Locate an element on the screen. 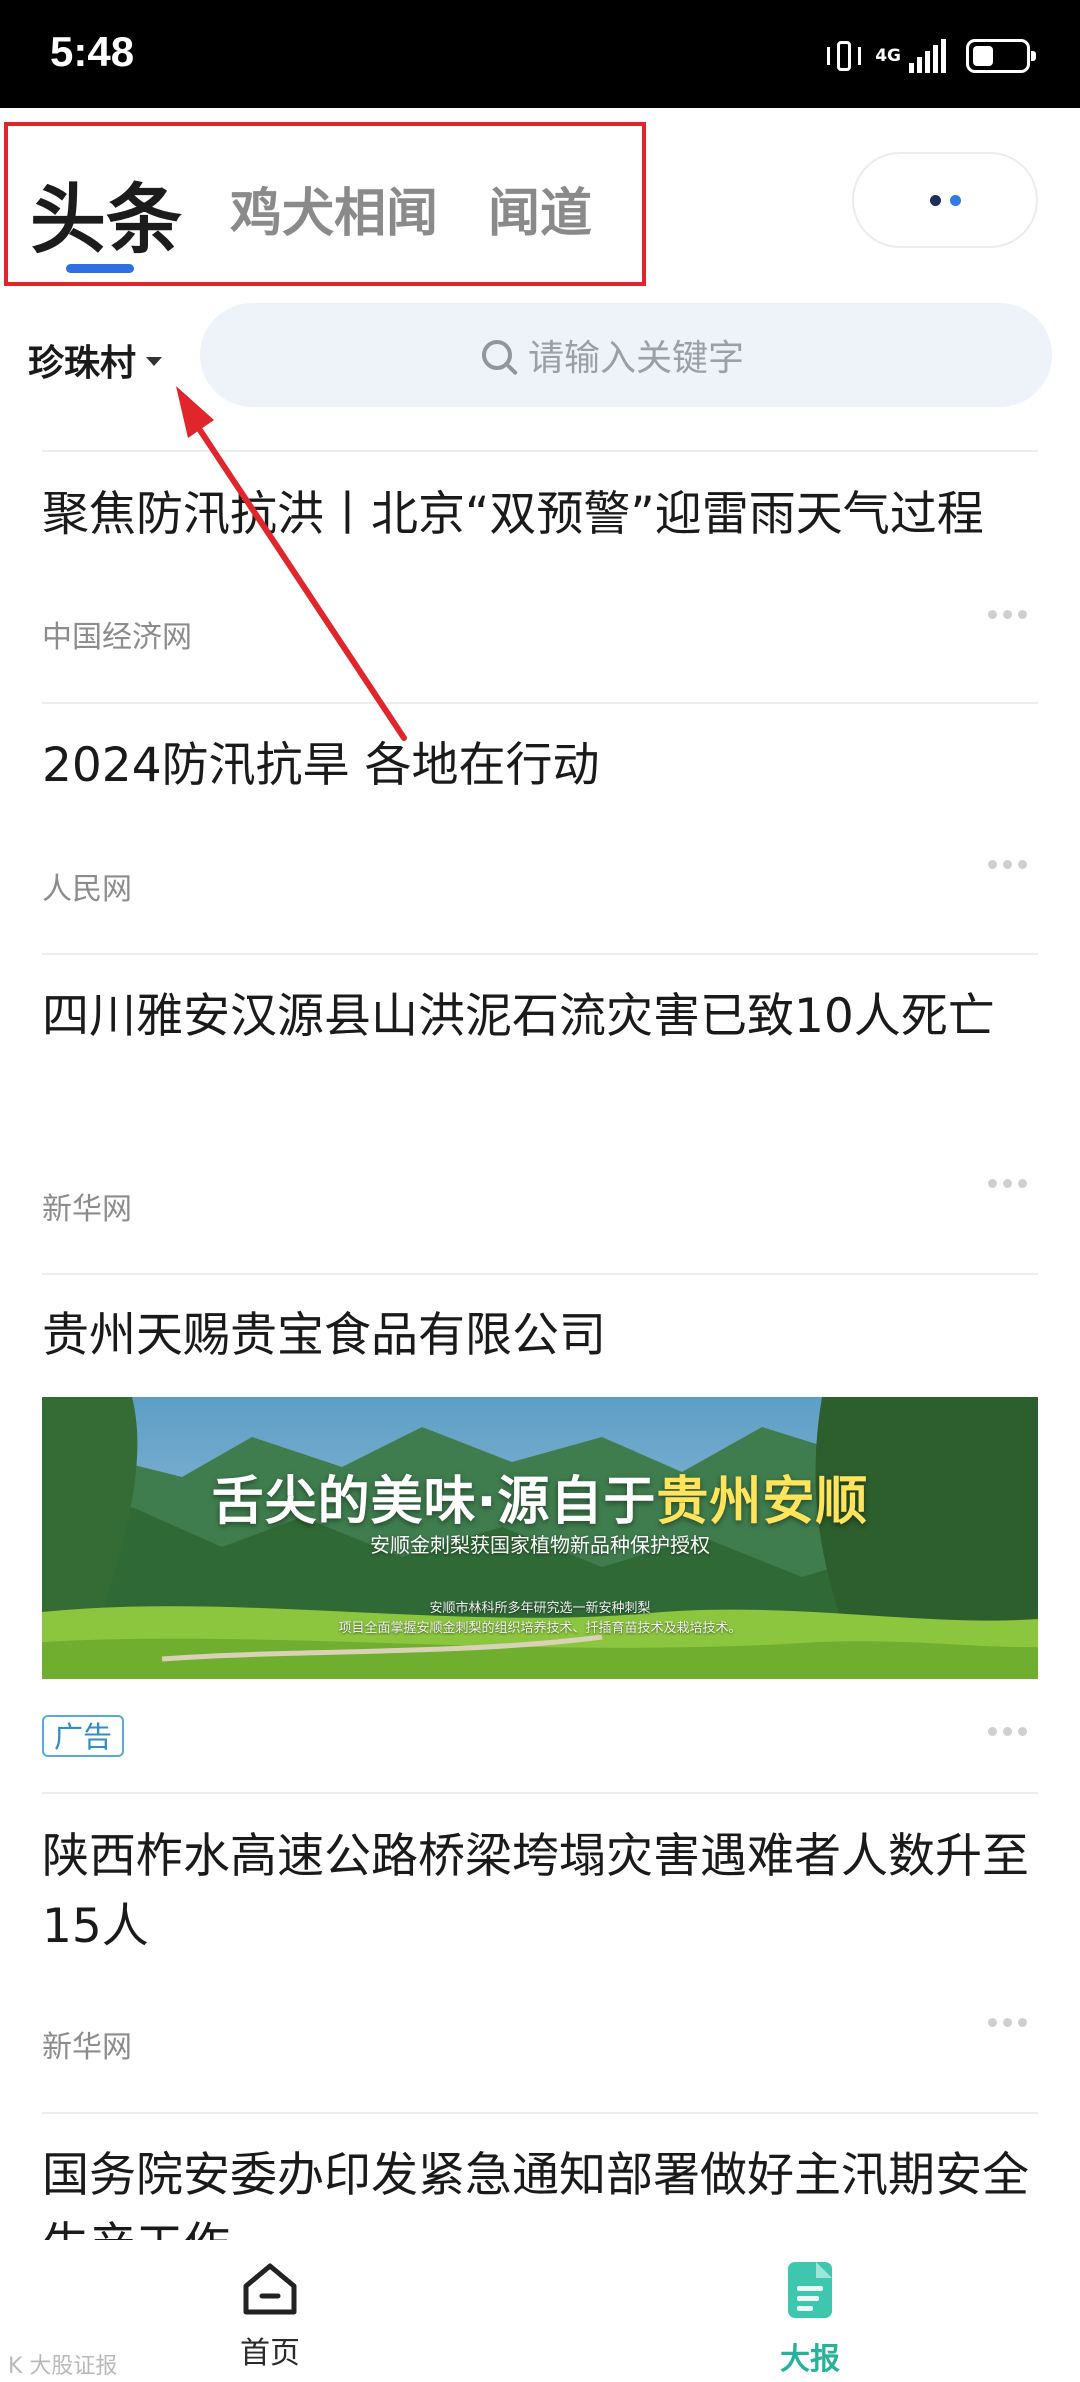 The width and height of the screenshot is (1080, 2382). nav-home-label: 首页 is located at coordinates (270, 2353).